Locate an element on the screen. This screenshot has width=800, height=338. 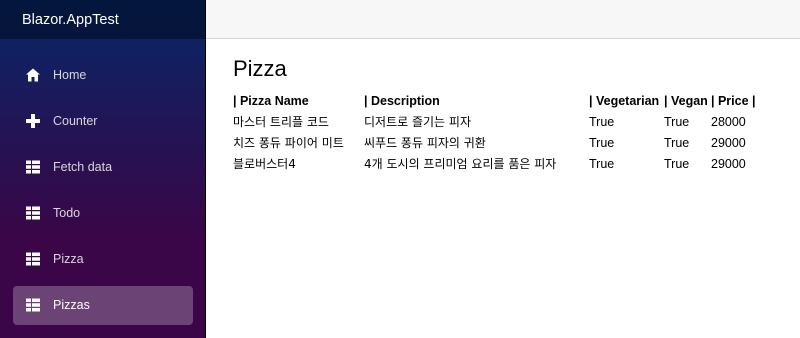
nav-label-home: Home is located at coordinates (70, 75).